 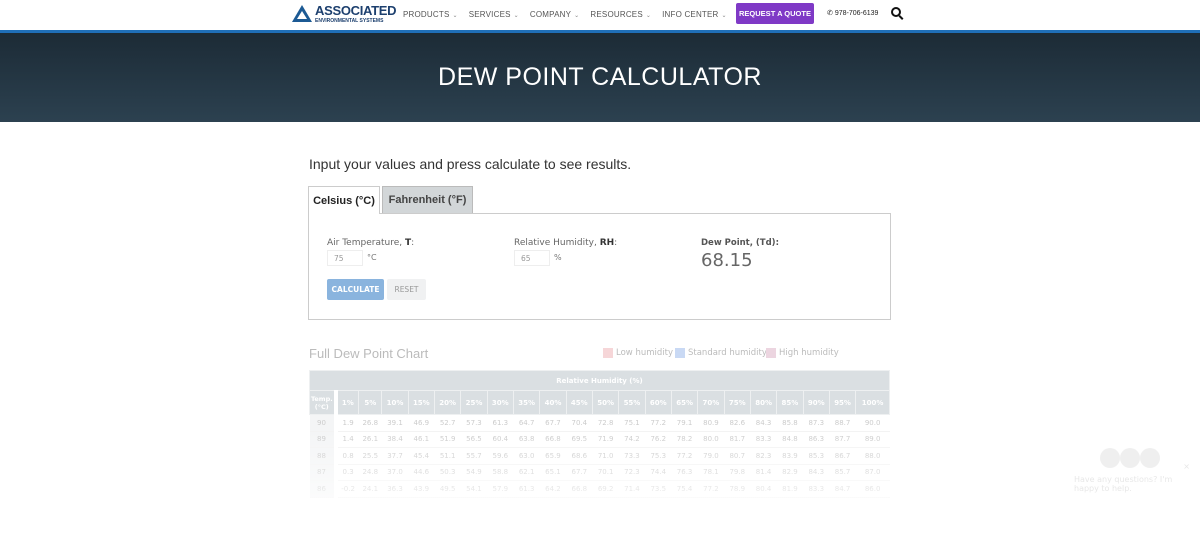 I want to click on logo-subtext: ENVIRONMENTAL SYSTEMS, so click(x=349, y=21).